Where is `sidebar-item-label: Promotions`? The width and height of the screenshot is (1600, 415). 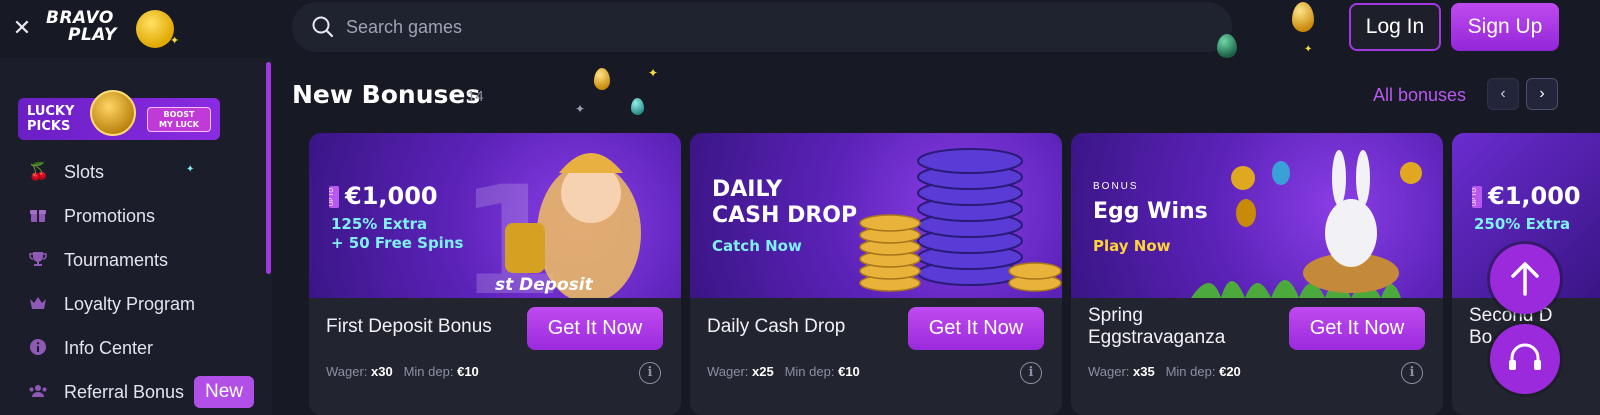 sidebar-item-label: Promotions is located at coordinates (110, 216).